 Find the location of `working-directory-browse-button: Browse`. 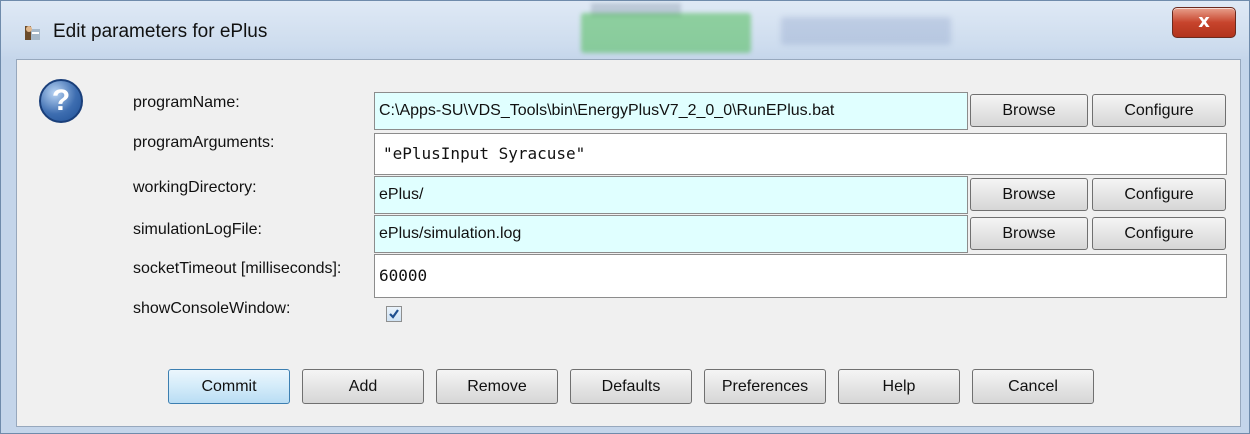

working-directory-browse-button: Browse is located at coordinates (1029, 194).